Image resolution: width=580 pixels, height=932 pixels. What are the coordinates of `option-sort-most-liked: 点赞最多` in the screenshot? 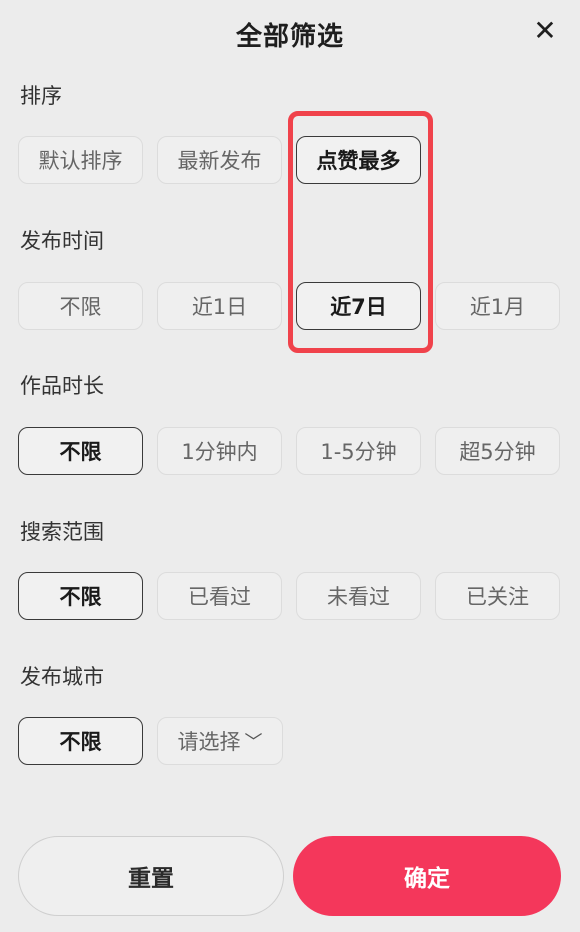 It's located at (358, 160).